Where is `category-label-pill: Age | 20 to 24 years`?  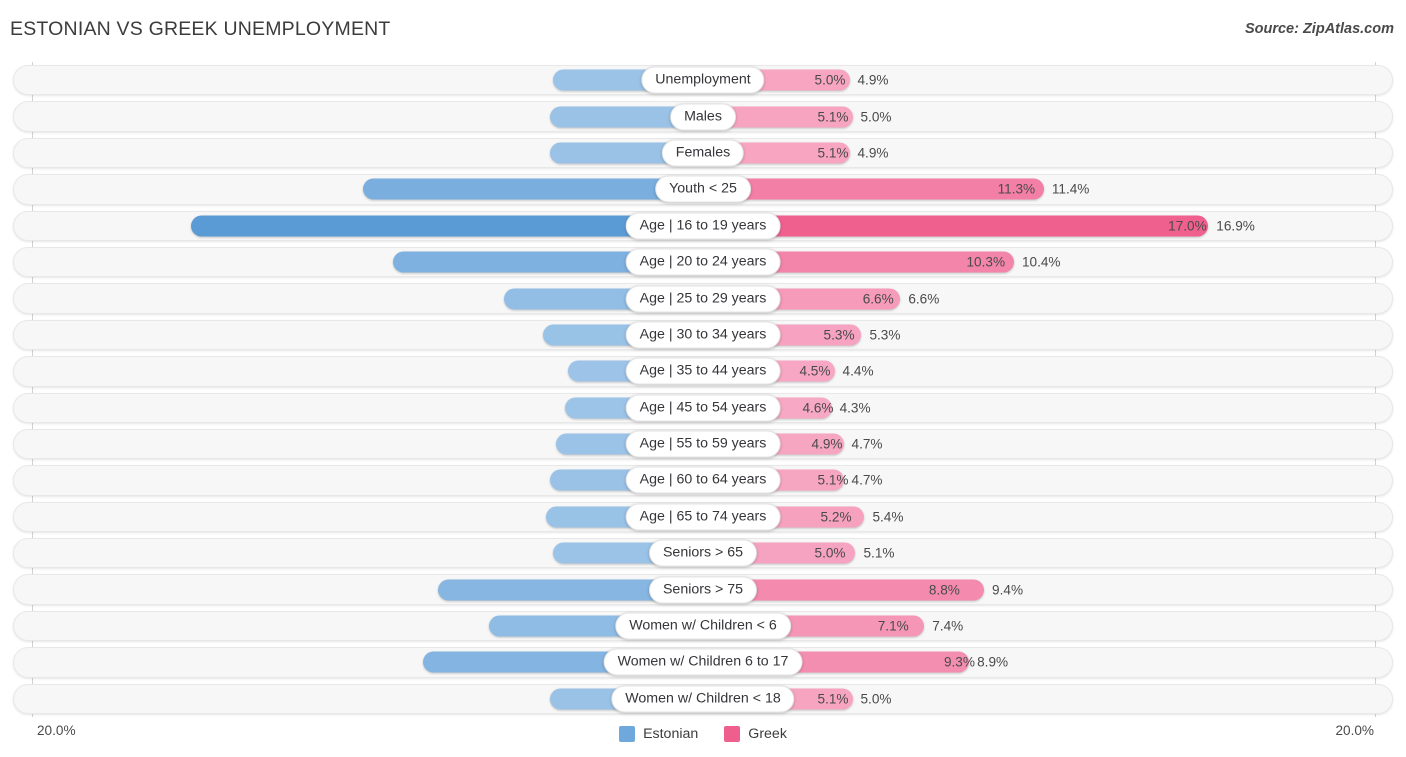
category-label-pill: Age | 20 to 24 years is located at coordinates (703, 262).